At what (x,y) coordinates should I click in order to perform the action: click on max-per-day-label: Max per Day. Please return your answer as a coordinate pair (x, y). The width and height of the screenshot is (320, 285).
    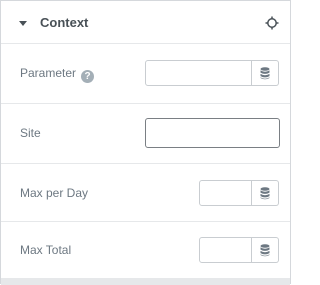
    Looking at the image, I should click on (54, 193).